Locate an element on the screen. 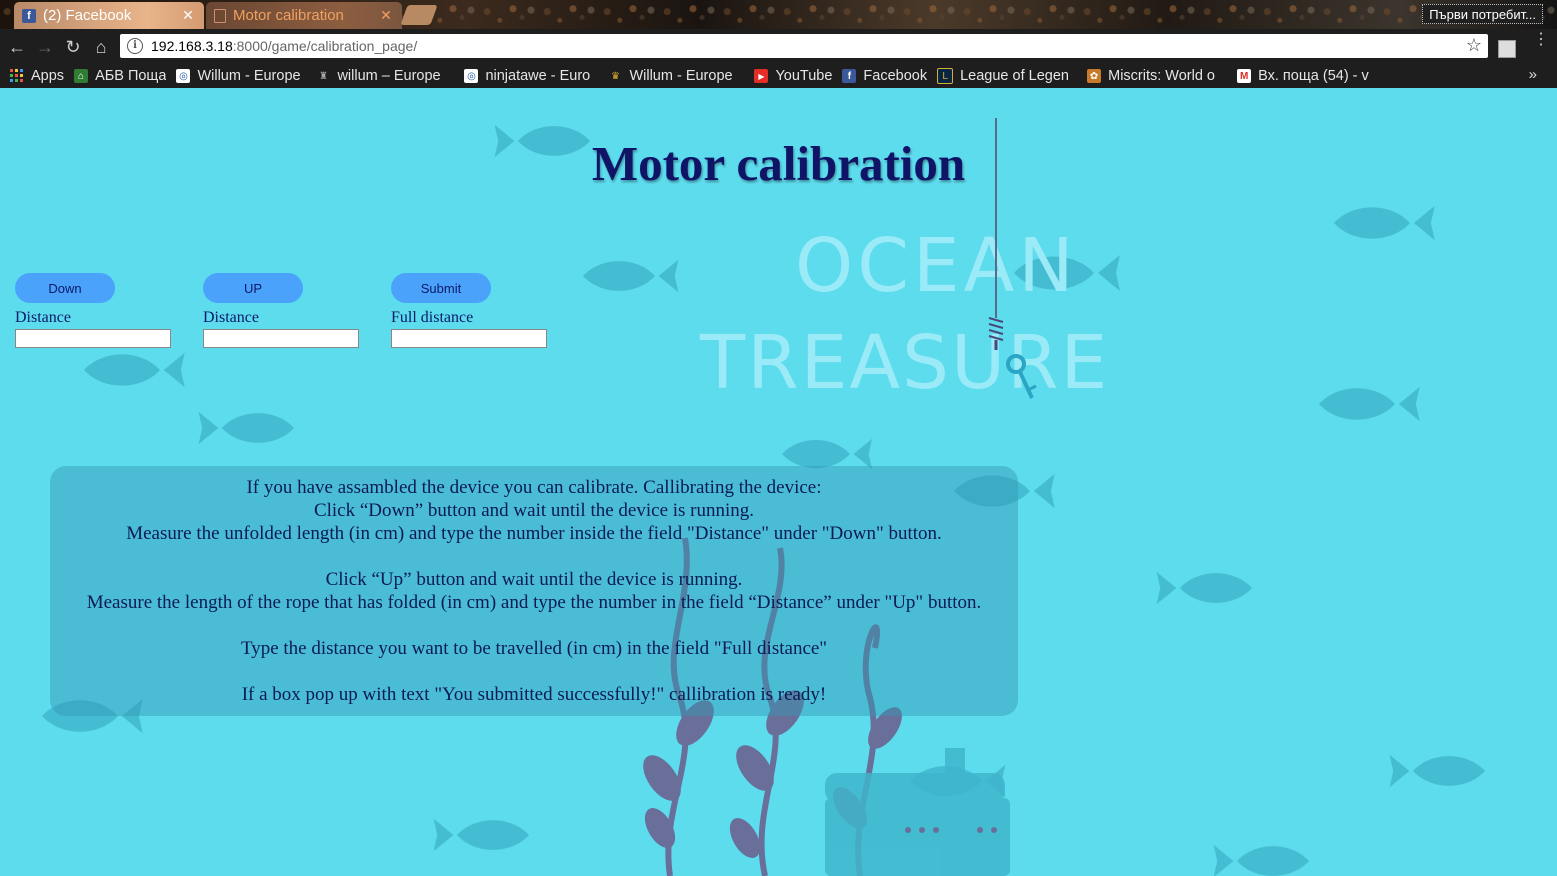  bookmark-youtube: ▶ YouTube is located at coordinates (793, 76).